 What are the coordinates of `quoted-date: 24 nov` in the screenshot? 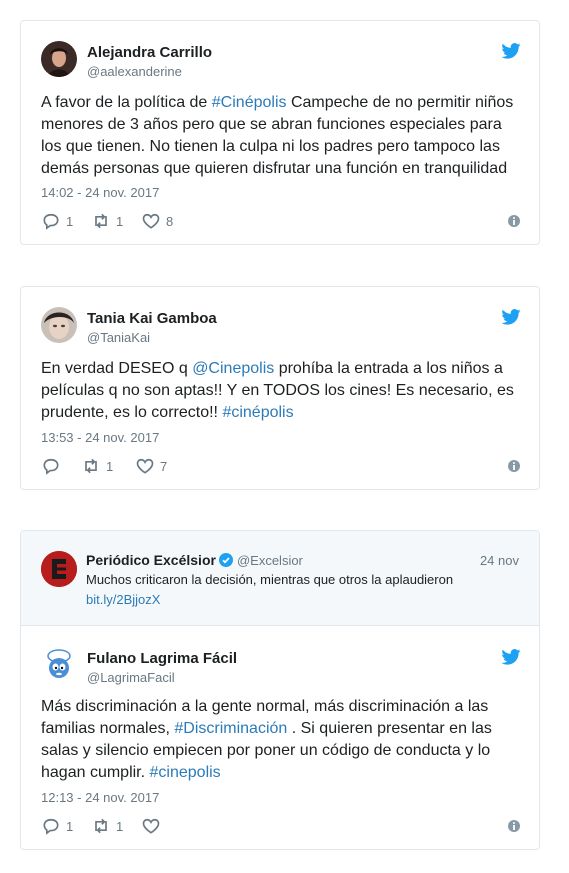 It's located at (499, 560).